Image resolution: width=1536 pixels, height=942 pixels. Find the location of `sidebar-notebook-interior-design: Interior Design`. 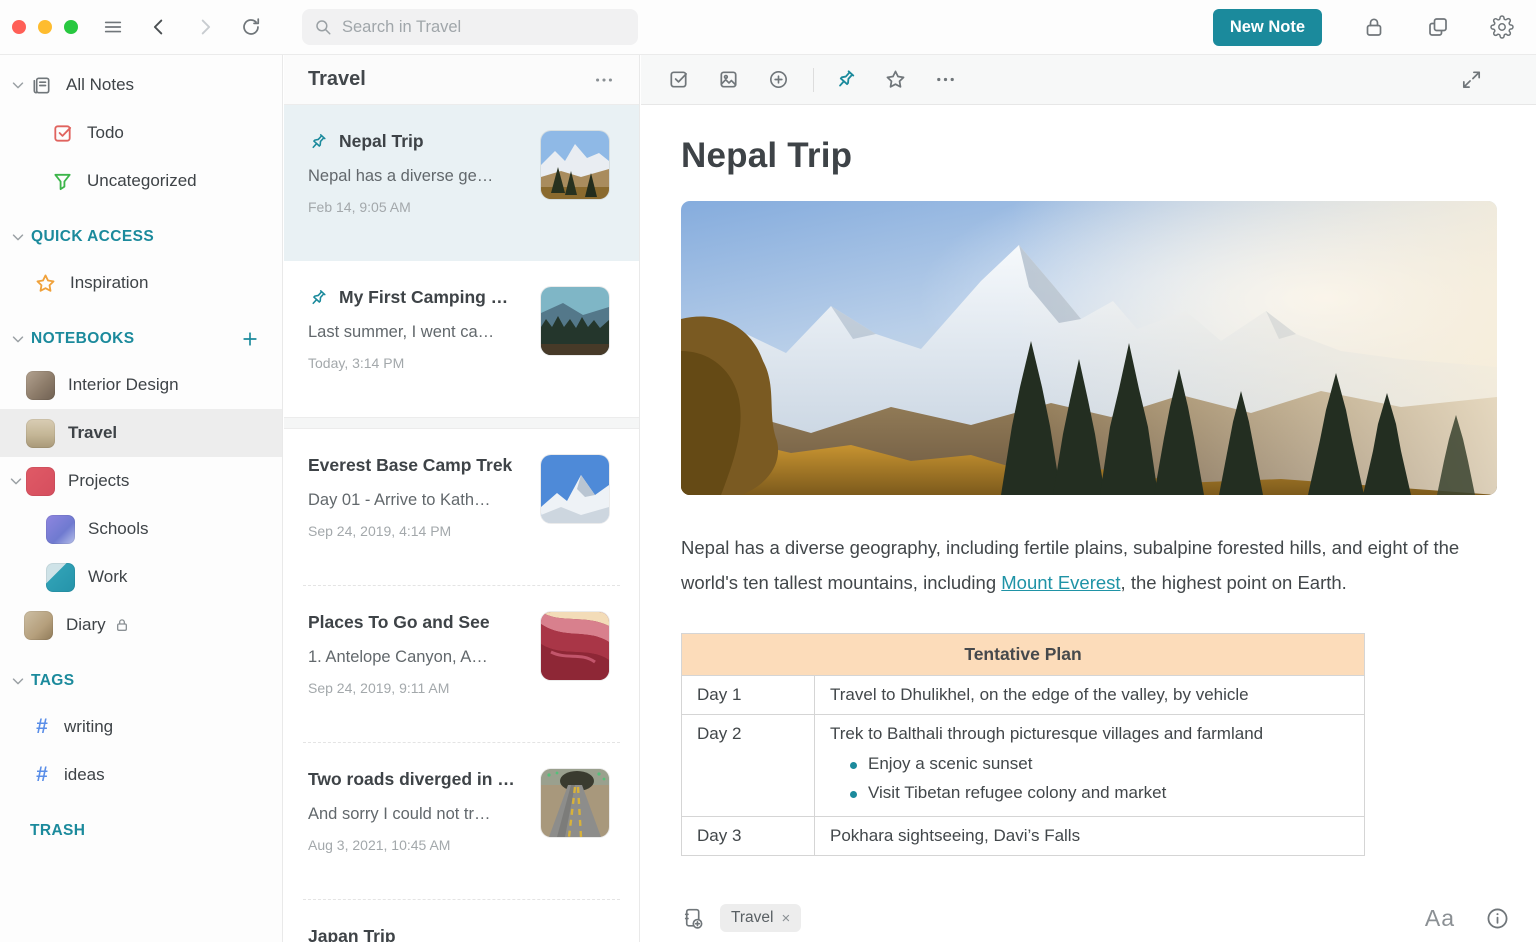

sidebar-notebook-interior-design: Interior Design is located at coordinates (141, 385).